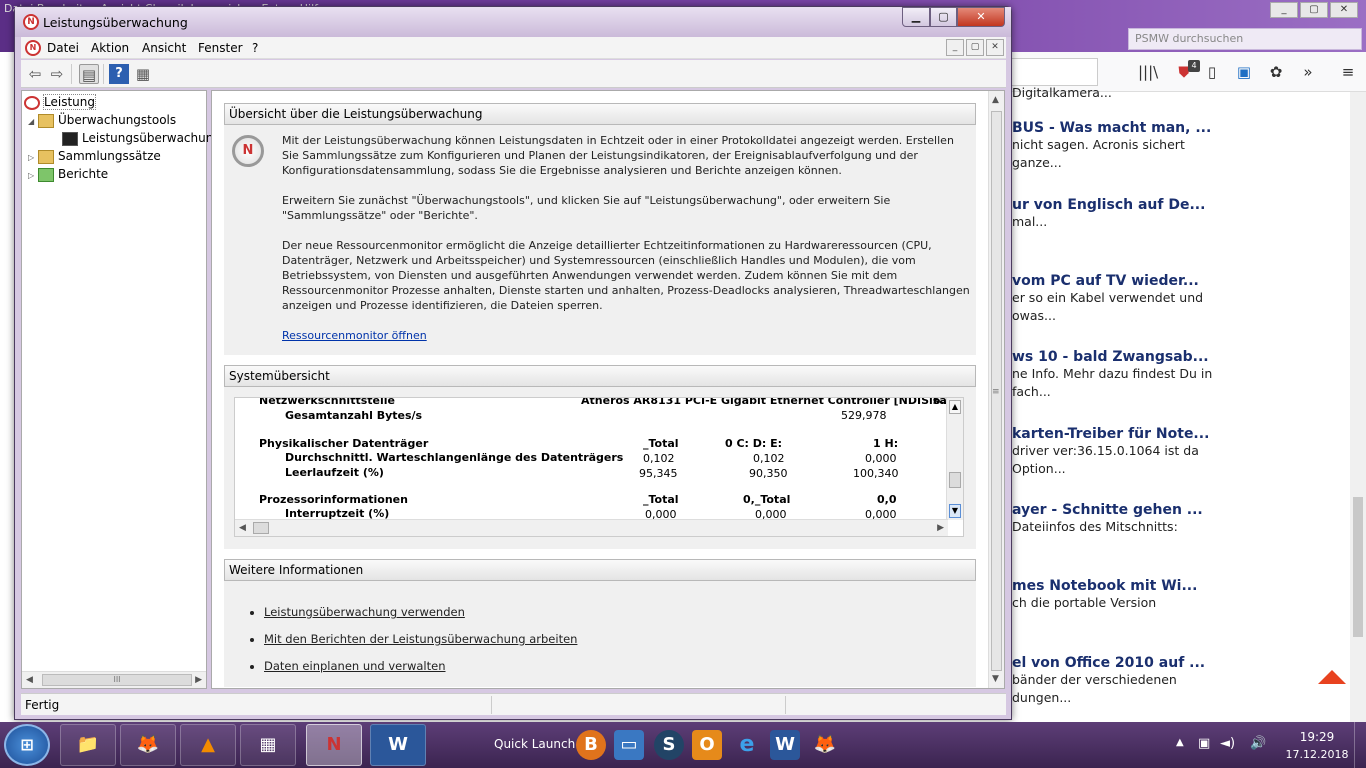 This screenshot has height=768, width=1366. I want to click on tree-scroll-thumb: III, so click(117, 680).